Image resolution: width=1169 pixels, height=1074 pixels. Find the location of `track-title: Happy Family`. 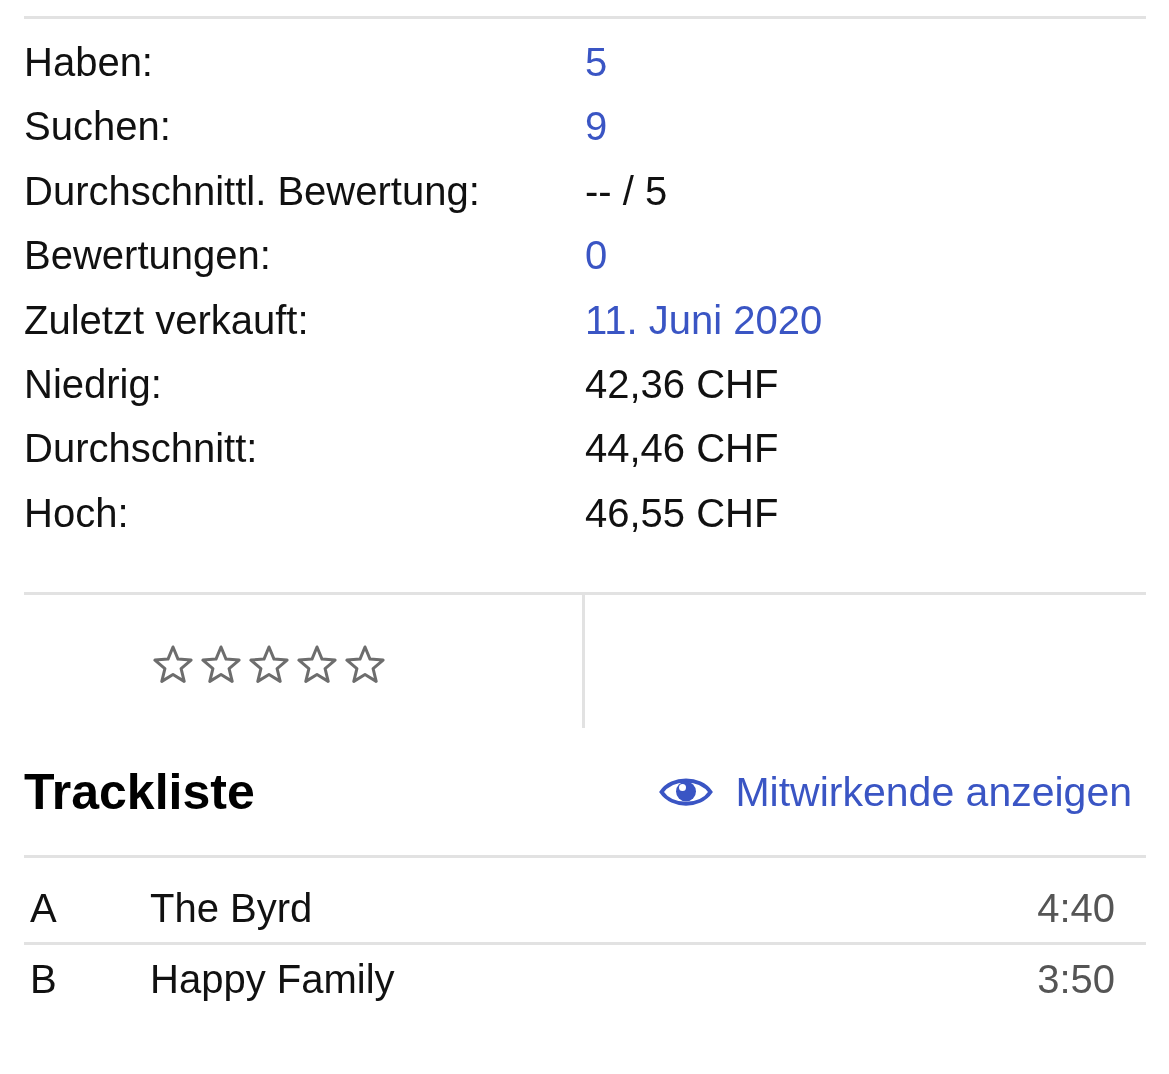

track-title: Happy Family is located at coordinates (272, 980).